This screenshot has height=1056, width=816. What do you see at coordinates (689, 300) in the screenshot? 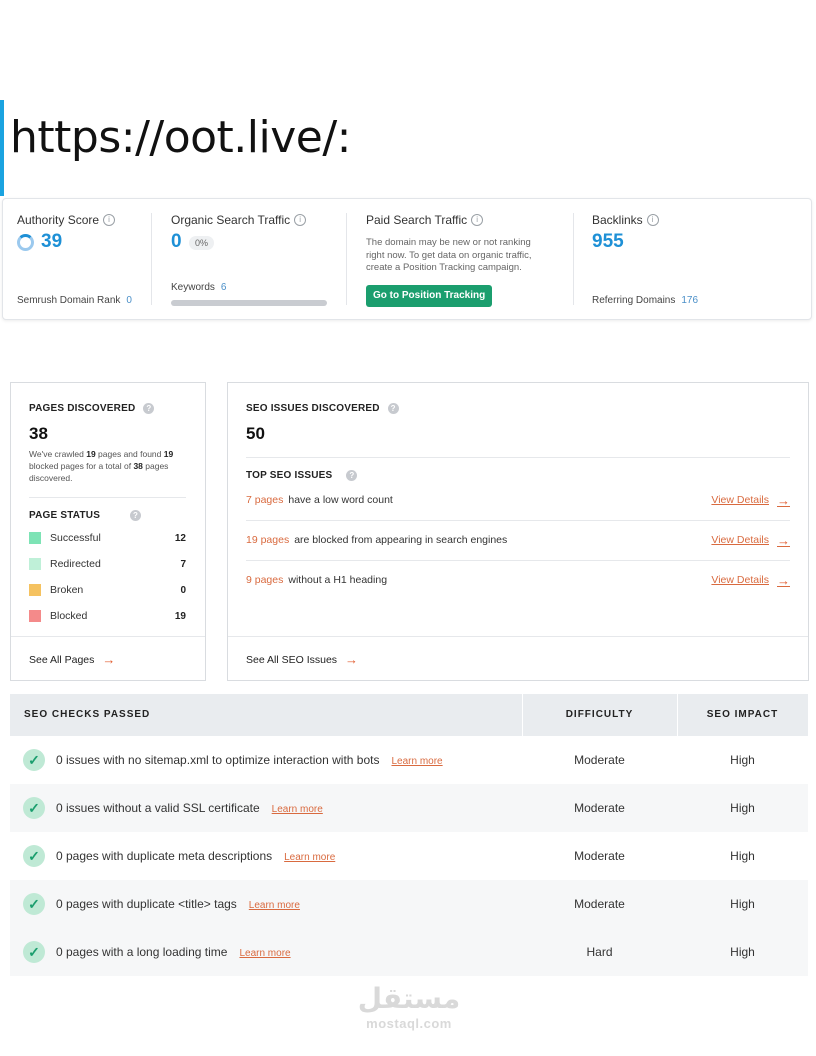
I see `referring-domains-value: 176` at bounding box center [689, 300].